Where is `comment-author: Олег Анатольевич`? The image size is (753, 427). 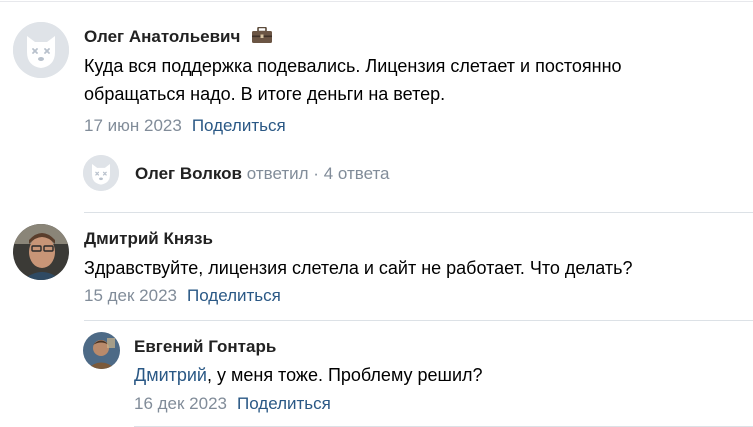 comment-author: Олег Анатольевич is located at coordinates (178, 37).